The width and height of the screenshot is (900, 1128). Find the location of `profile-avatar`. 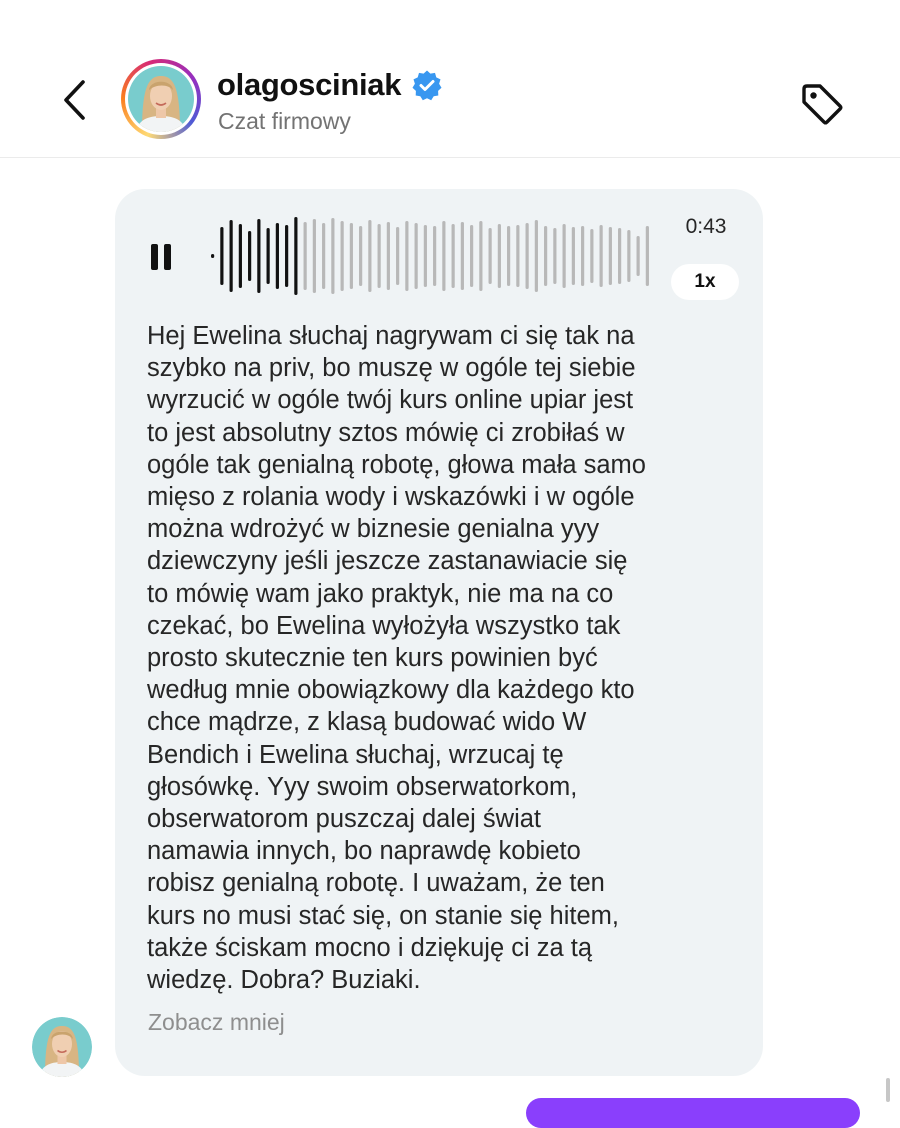

profile-avatar is located at coordinates (161, 99).